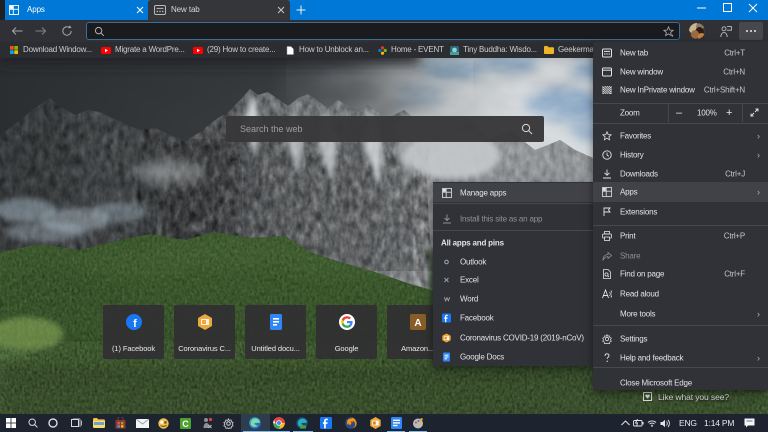 The width and height of the screenshot is (768, 432). What do you see at coordinates (417, 323) in the screenshot?
I see `svg-text: A` at bounding box center [417, 323].